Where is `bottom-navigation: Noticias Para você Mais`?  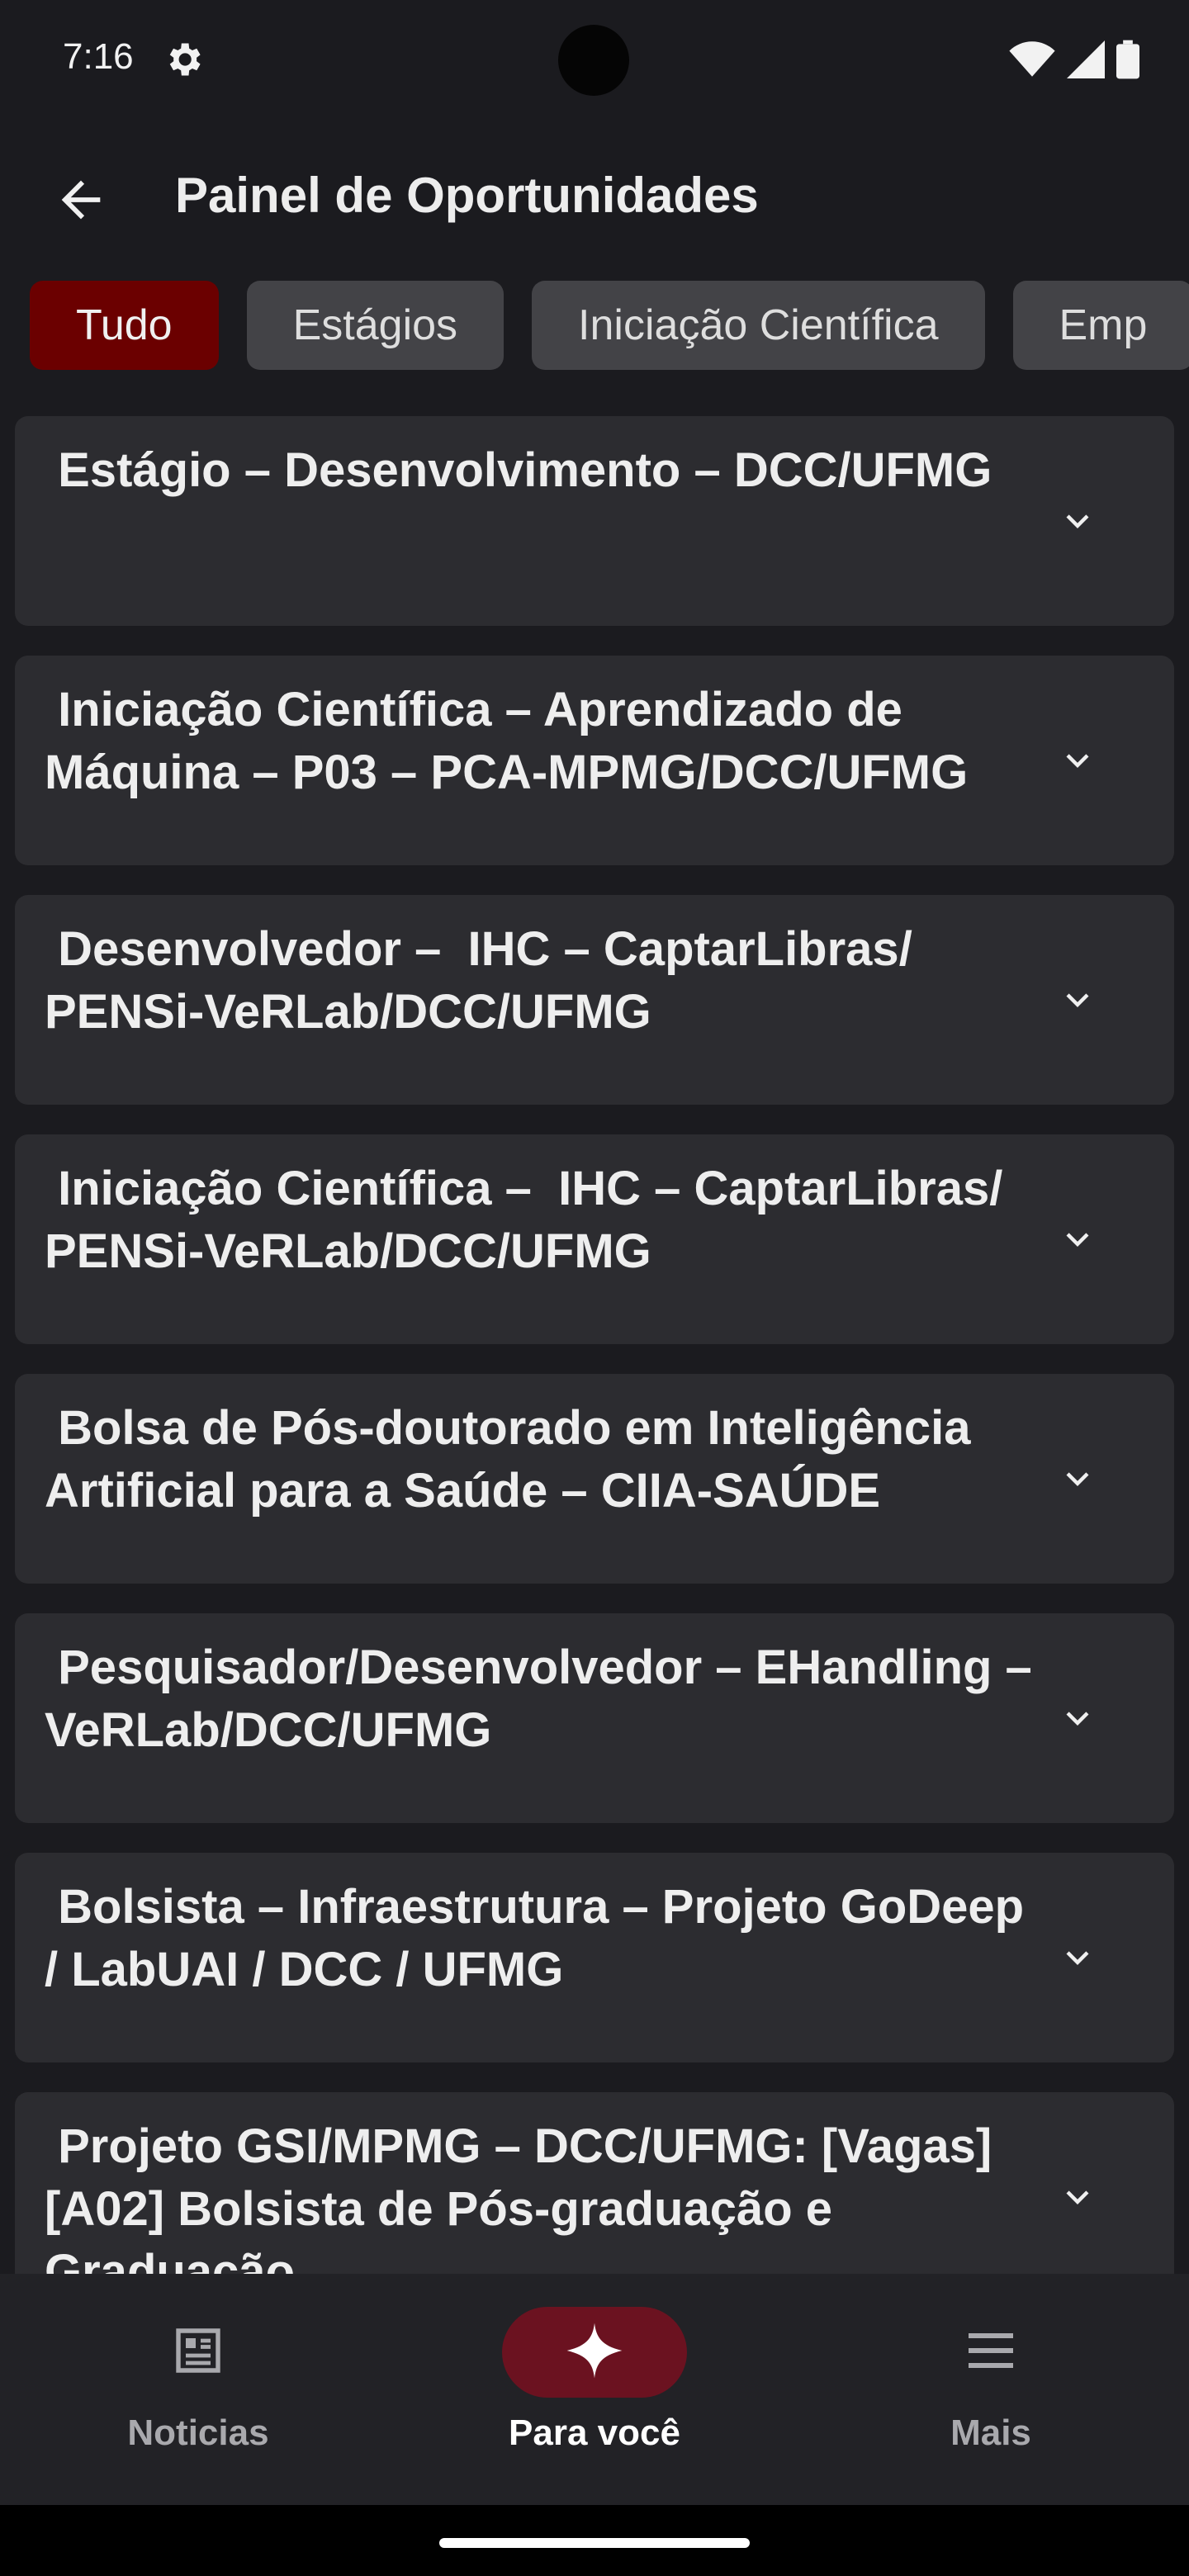
bottom-navigation: Noticias Para você Mais is located at coordinates (594, 2389).